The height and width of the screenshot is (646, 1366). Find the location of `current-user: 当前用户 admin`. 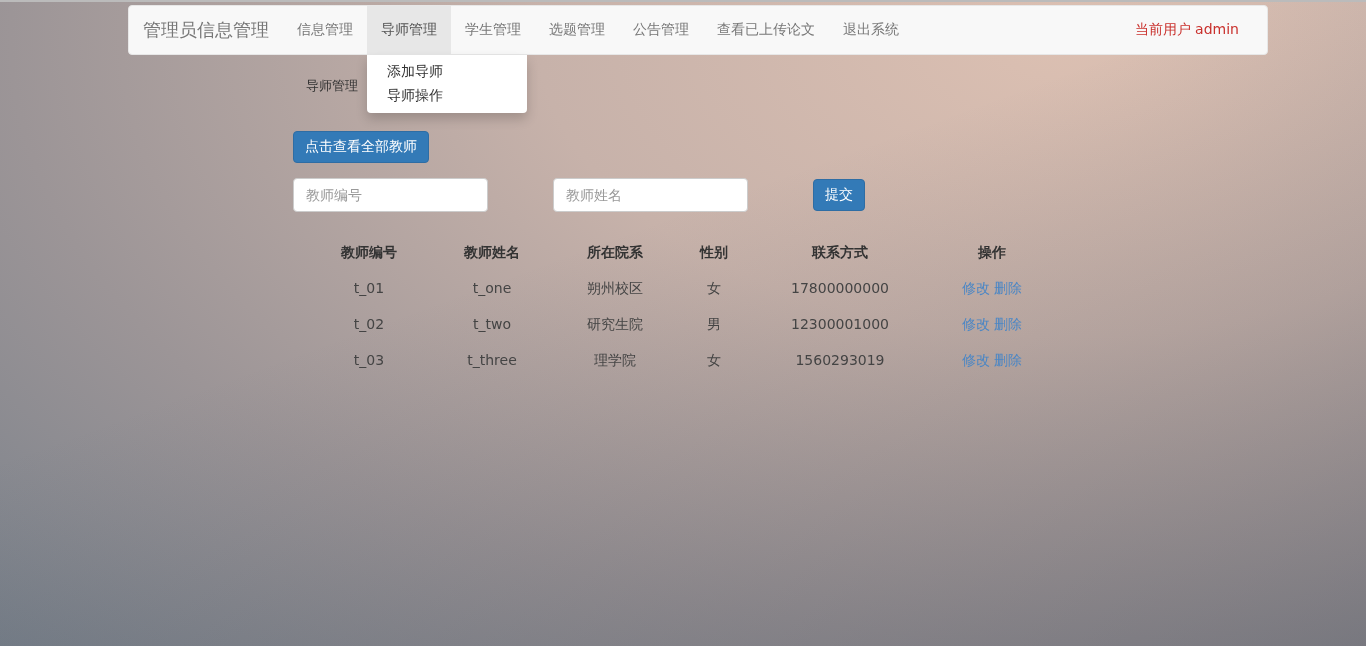

current-user: 当前用户 admin is located at coordinates (1186, 29).